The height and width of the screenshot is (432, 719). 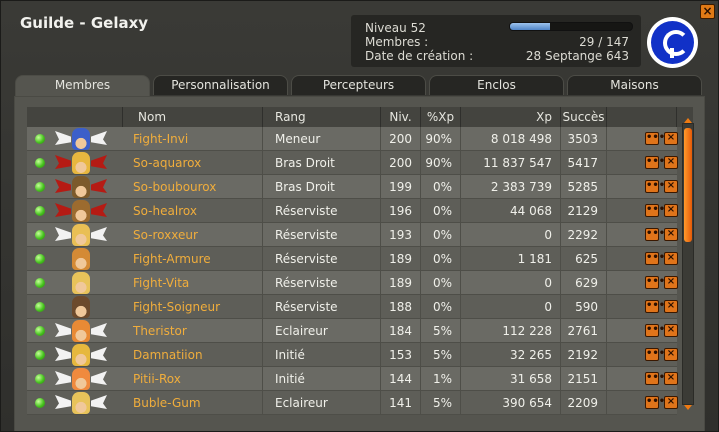 What do you see at coordinates (322, 403) in the screenshot?
I see `member-rank: Eclaireur` at bounding box center [322, 403].